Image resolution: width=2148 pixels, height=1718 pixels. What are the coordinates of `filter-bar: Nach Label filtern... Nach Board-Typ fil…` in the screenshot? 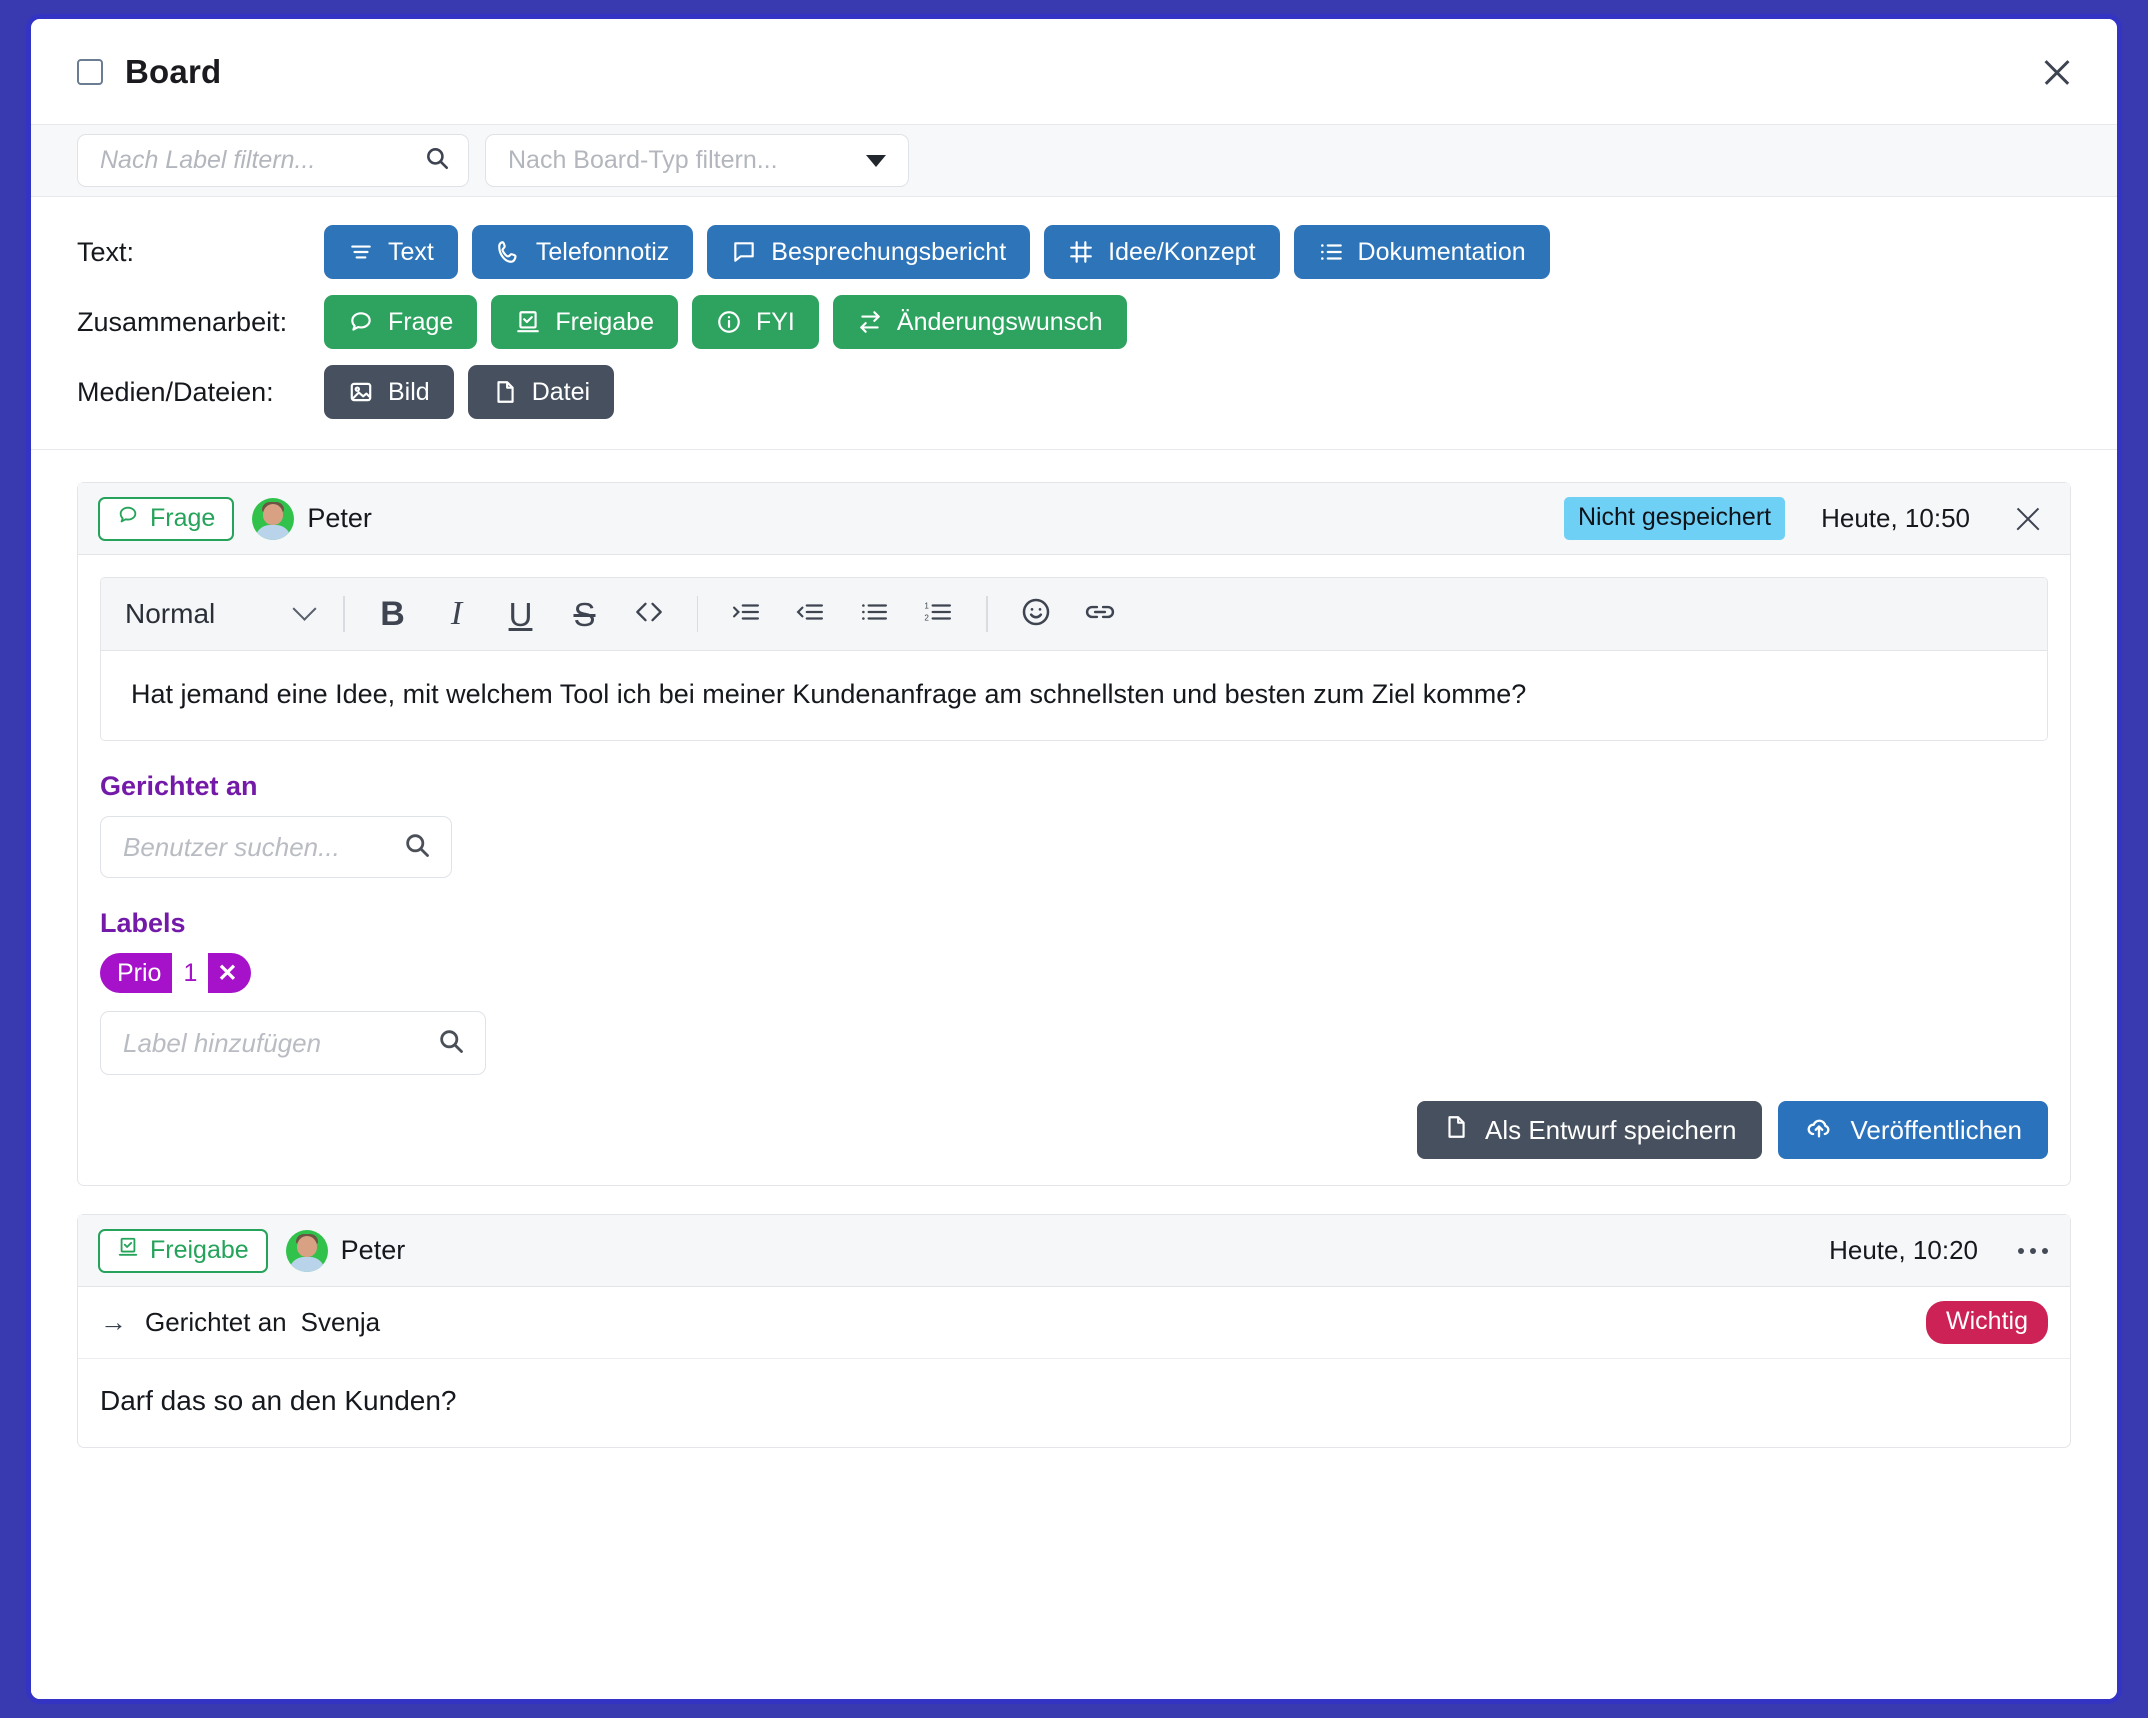 It's located at (1074, 160).